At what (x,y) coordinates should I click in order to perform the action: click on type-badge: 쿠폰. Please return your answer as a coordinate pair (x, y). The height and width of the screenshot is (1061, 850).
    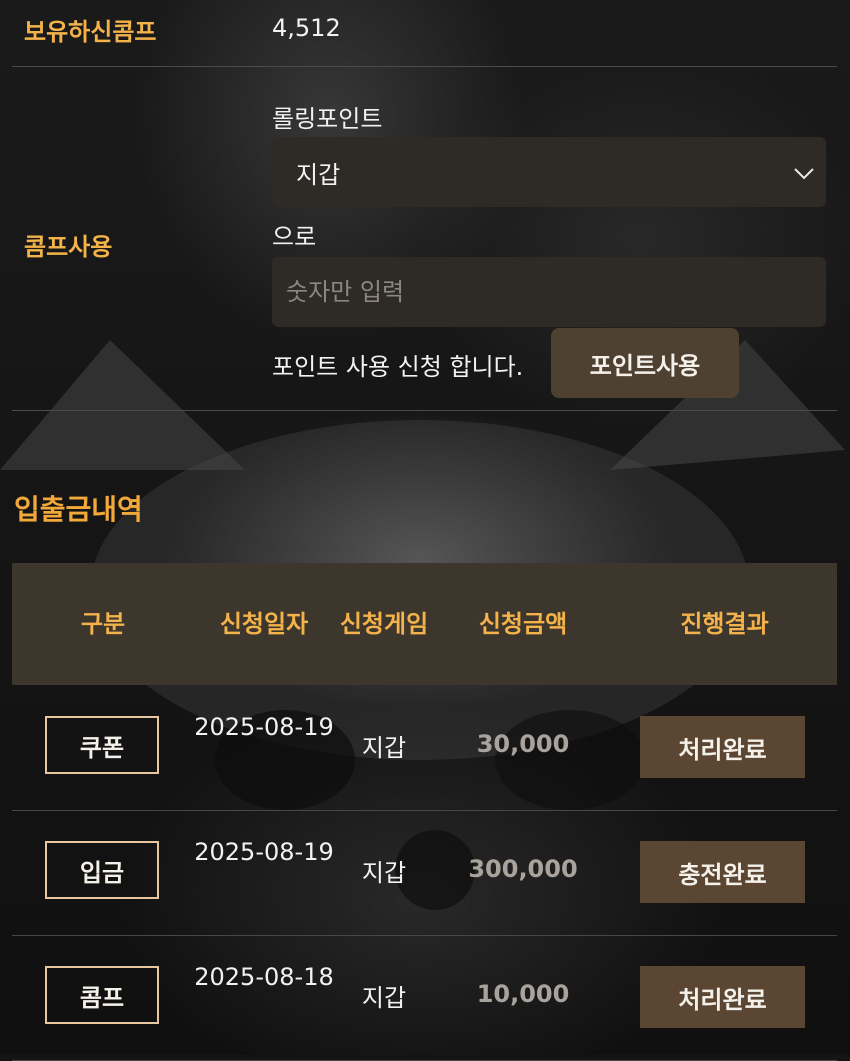
    Looking at the image, I should click on (102, 745).